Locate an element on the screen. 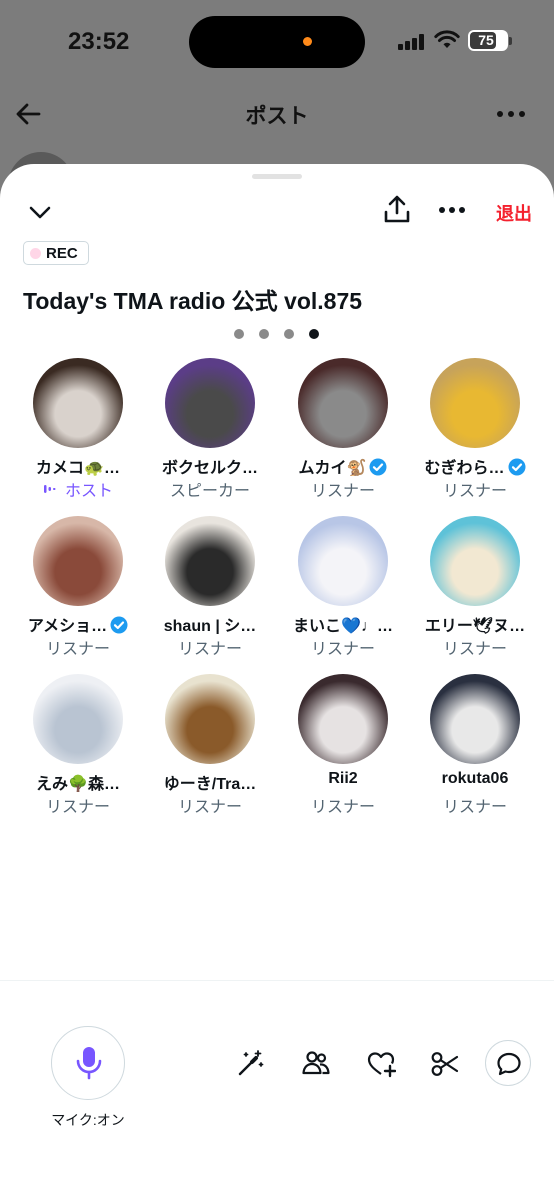  page-indicator is located at coordinates (284, 334).